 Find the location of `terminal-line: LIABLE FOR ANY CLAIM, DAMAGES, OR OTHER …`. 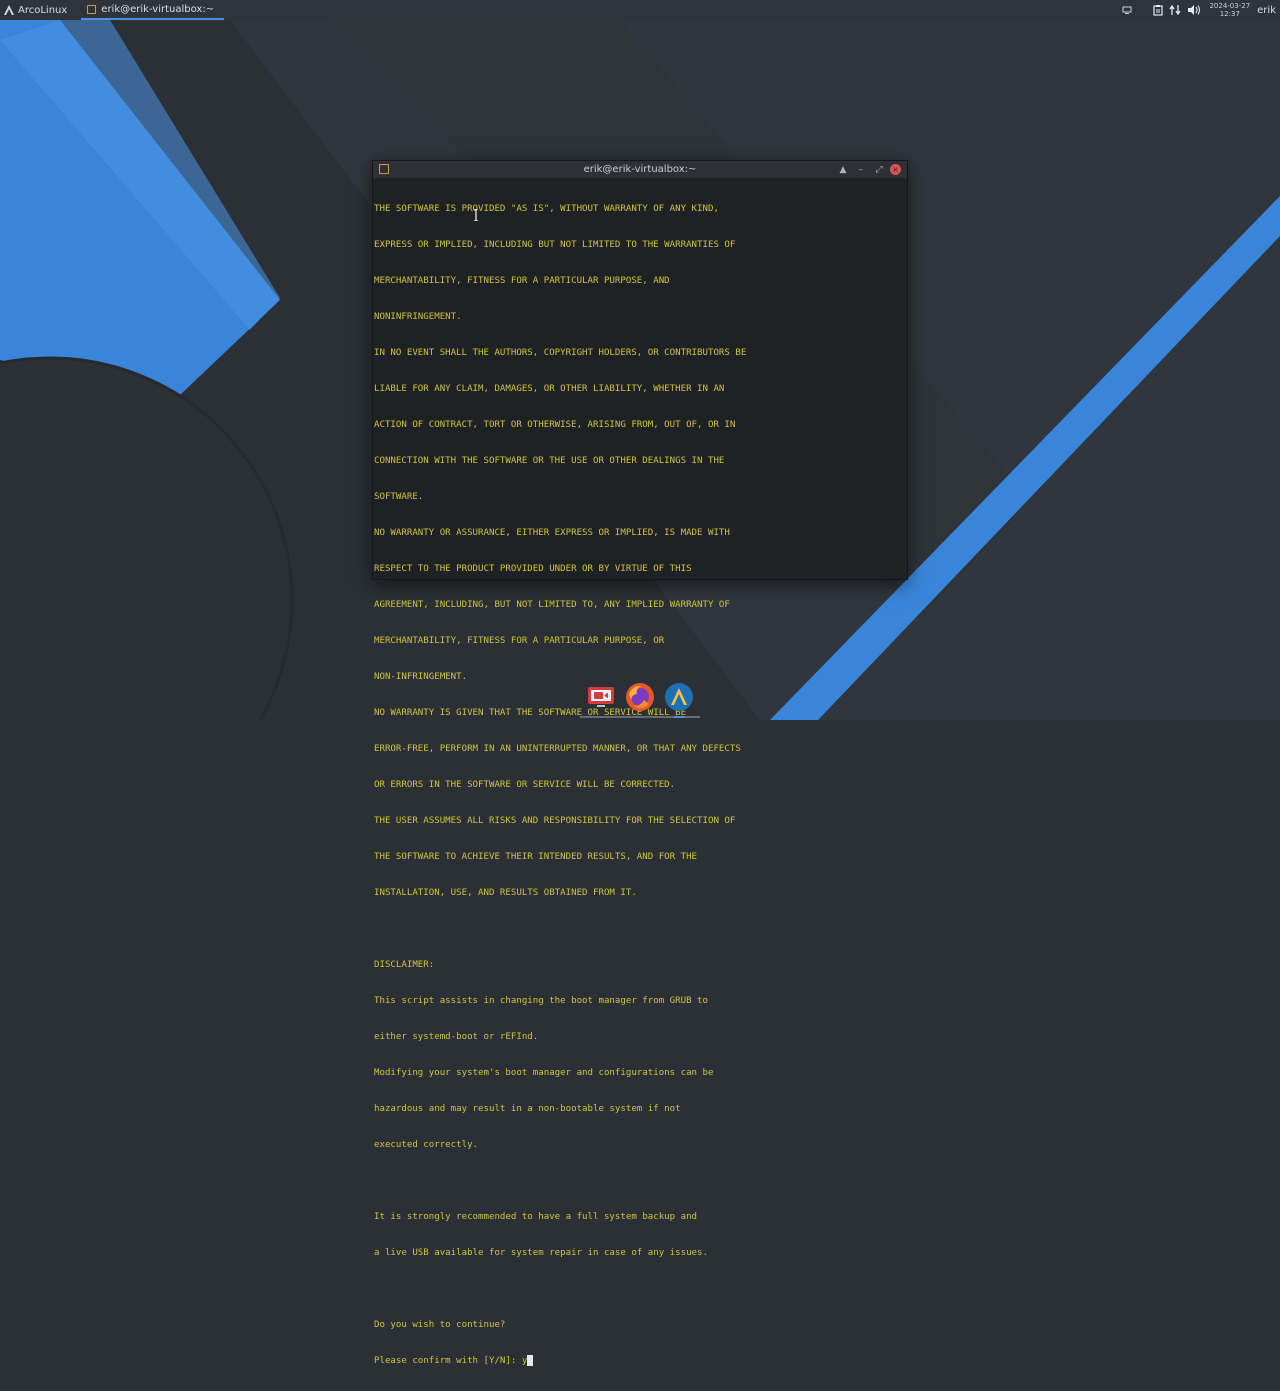

terminal-line: LIABLE FOR ANY CLAIM, DAMAGES, OR OTHER … is located at coordinates (549, 389).